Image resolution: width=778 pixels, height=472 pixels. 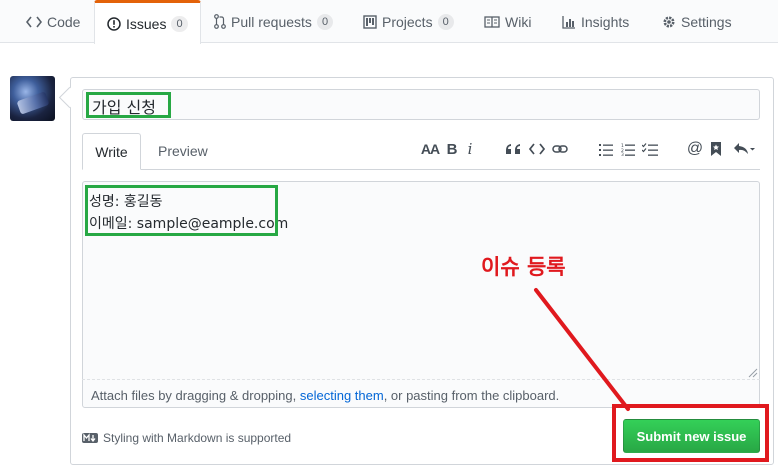 I want to click on tab-write-label: Write, so click(x=111, y=151).